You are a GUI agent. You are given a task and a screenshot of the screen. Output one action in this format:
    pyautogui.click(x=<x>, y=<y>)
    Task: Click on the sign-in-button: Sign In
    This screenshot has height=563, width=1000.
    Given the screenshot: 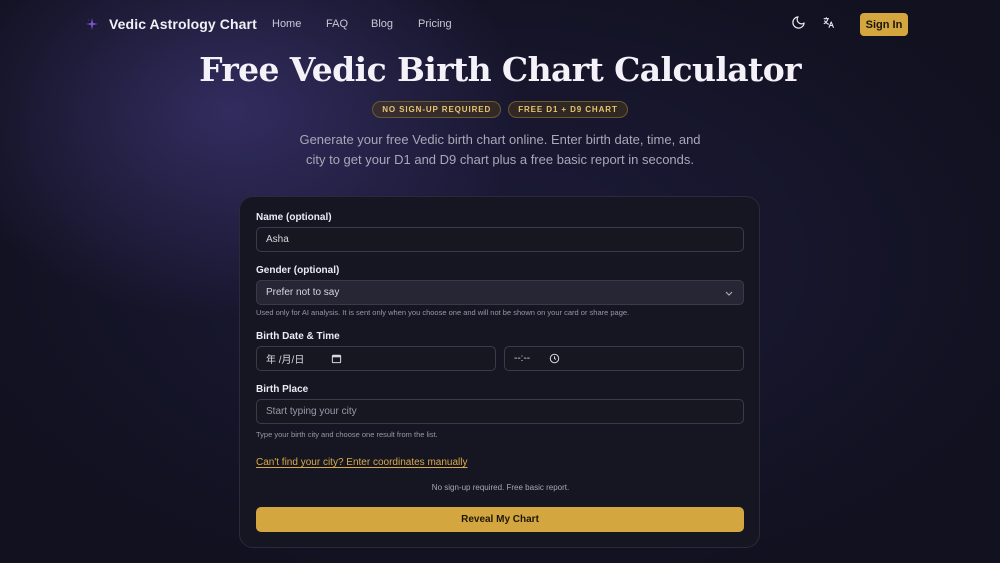 What is the action you would take?
    pyautogui.click(x=884, y=24)
    